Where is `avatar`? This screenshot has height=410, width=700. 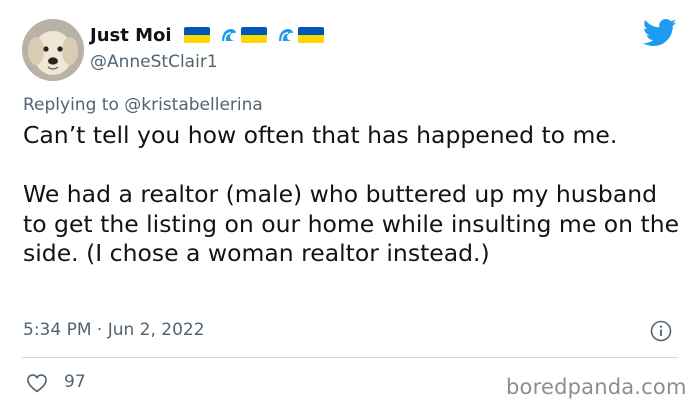
avatar is located at coordinates (53, 50).